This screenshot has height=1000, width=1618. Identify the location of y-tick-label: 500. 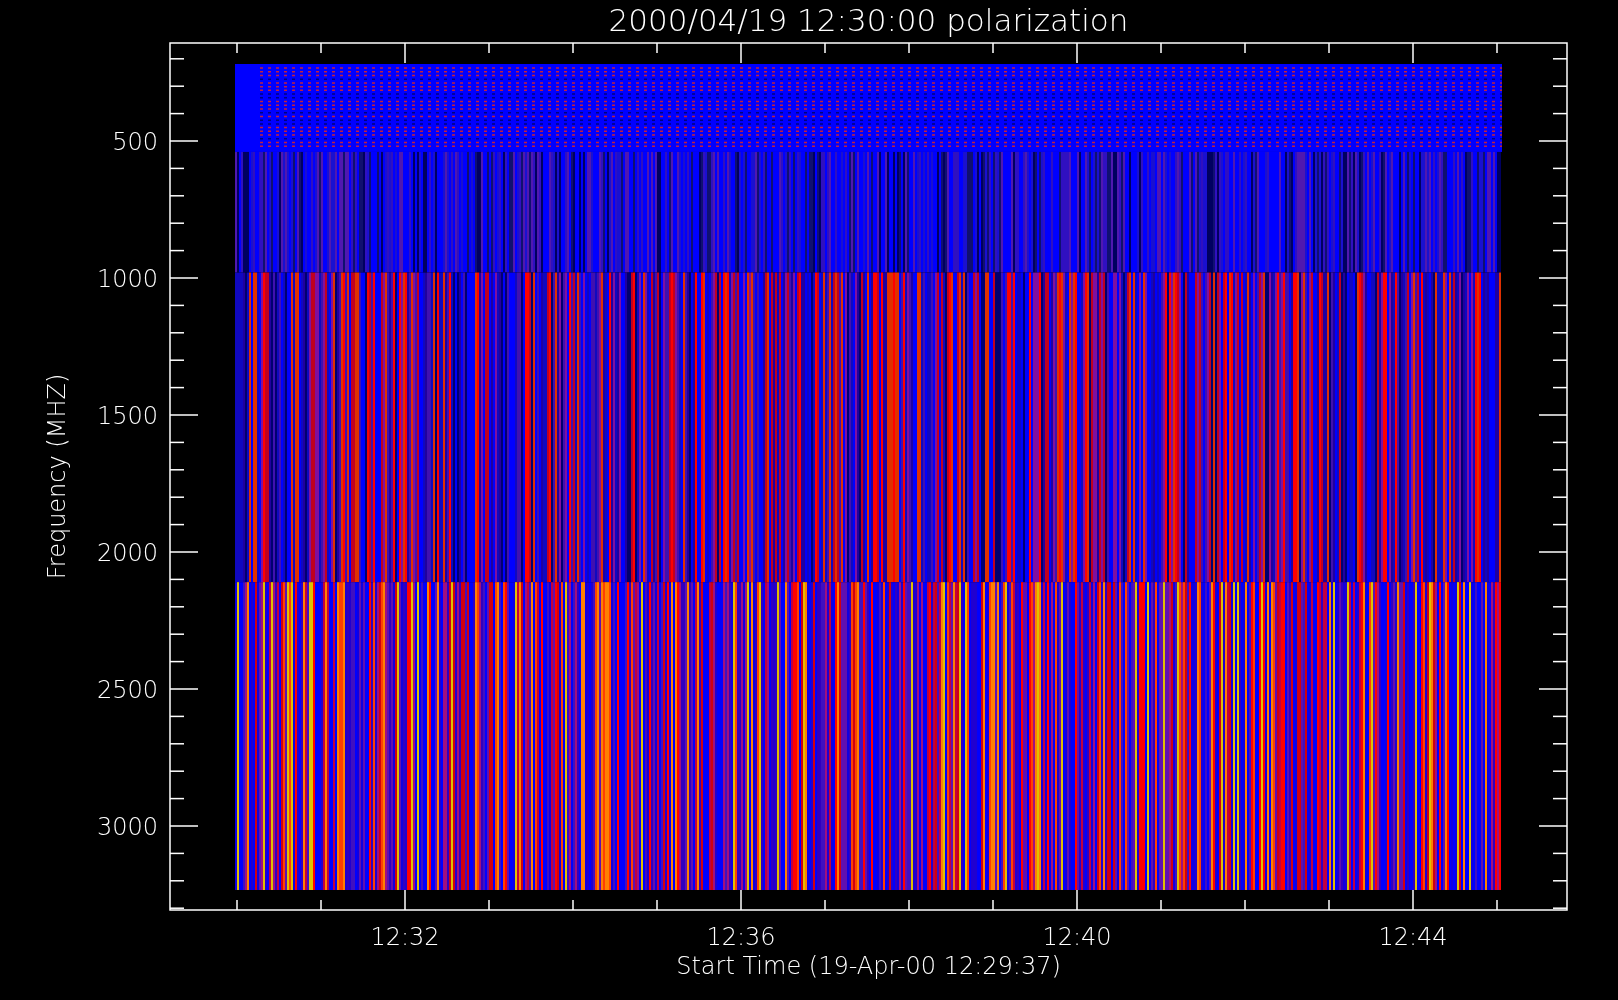
(135, 142).